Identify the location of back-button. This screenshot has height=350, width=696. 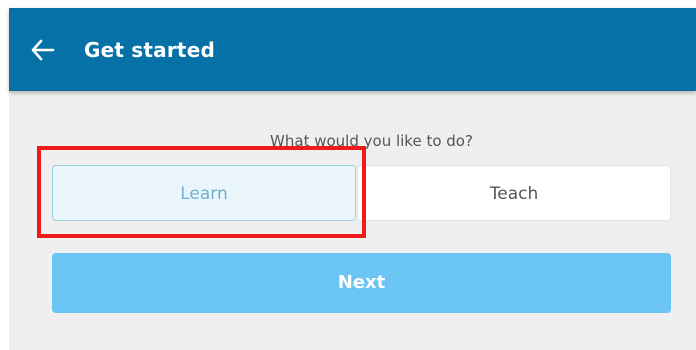
(43, 50).